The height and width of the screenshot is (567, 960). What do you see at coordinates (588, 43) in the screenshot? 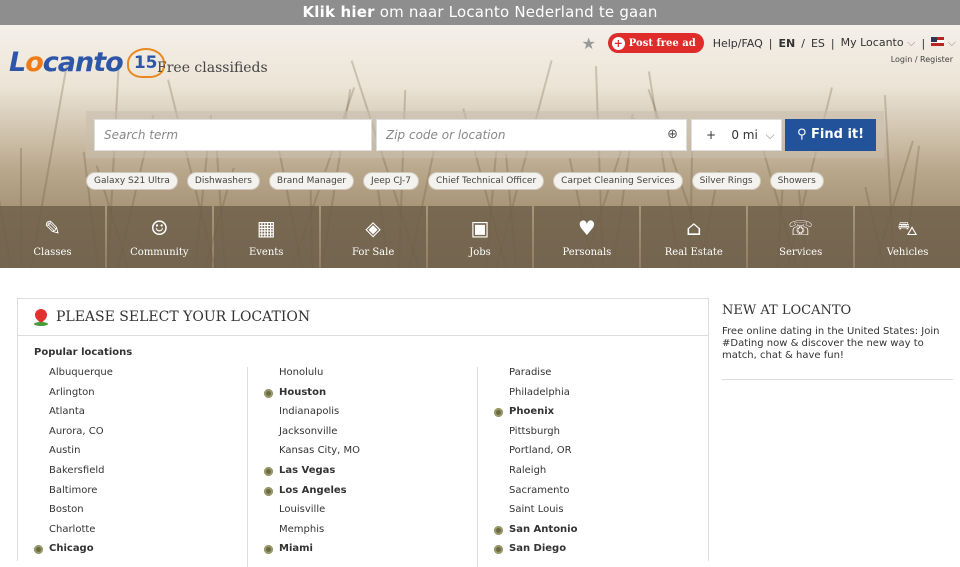
I see `favorites-star-icon: ★` at bounding box center [588, 43].